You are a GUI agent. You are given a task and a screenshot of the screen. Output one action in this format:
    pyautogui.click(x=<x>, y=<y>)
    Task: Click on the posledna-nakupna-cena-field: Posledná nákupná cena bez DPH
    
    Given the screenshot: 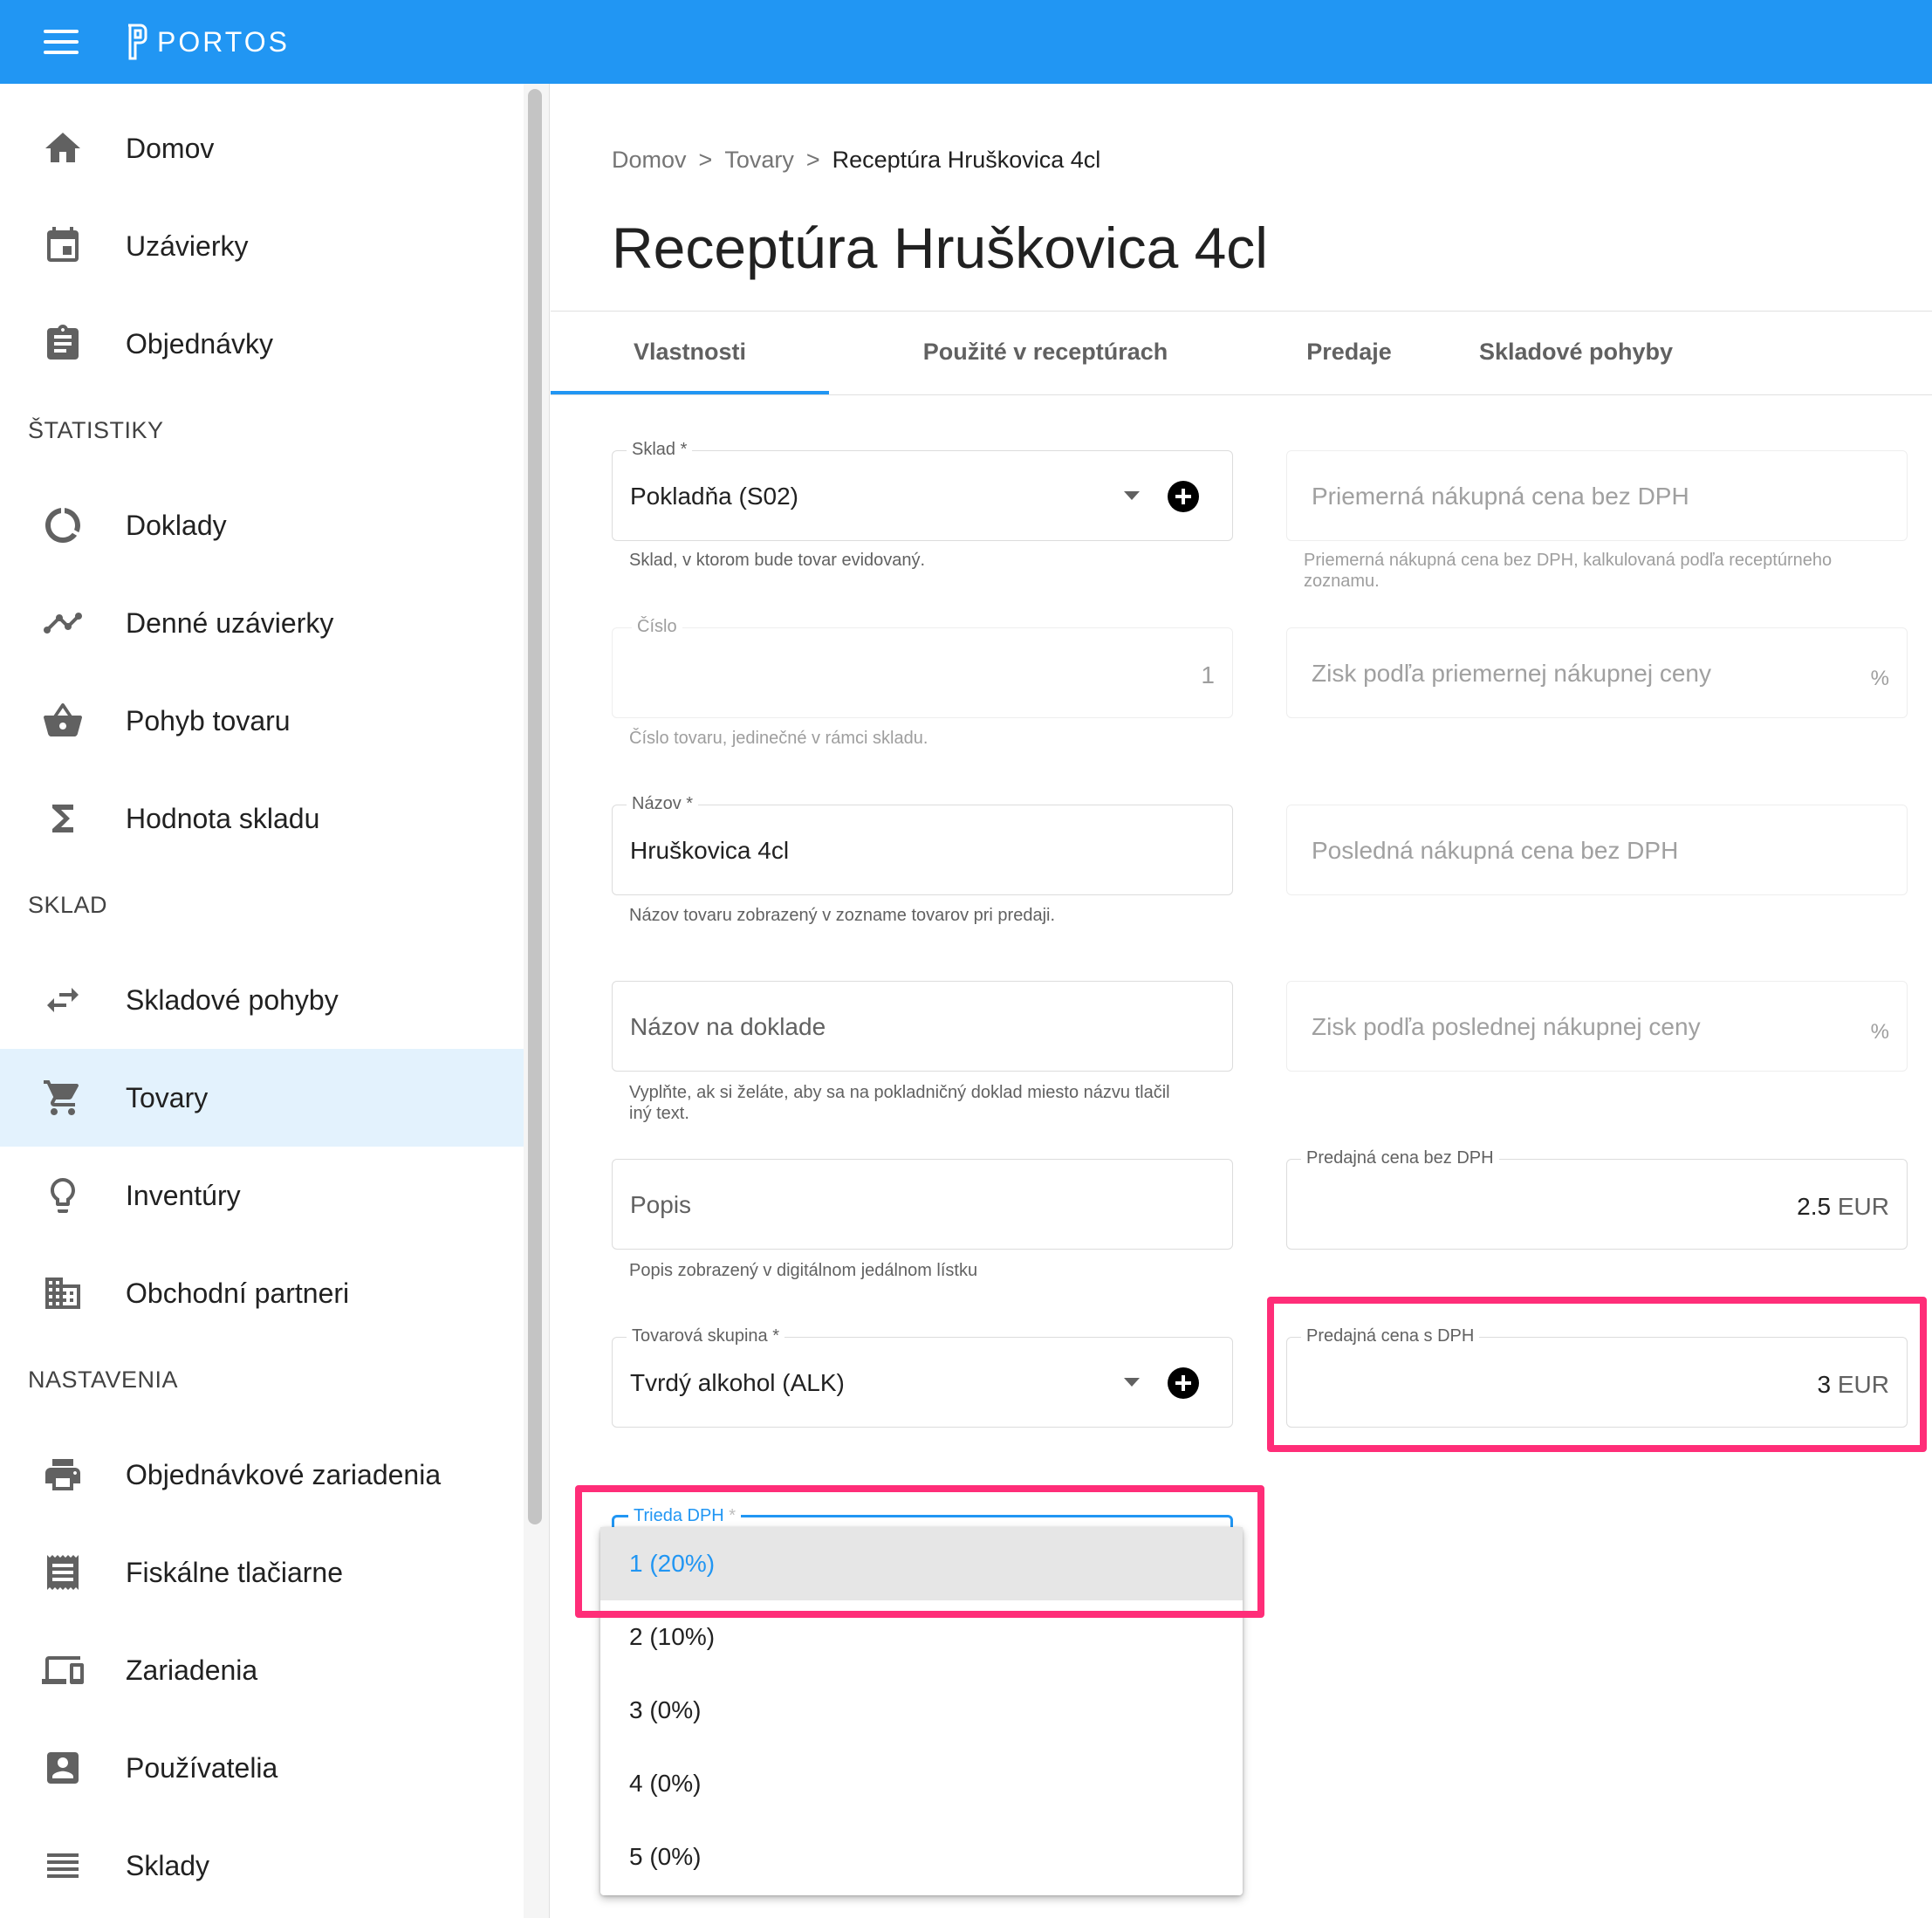 What is the action you would take?
    pyautogui.click(x=1597, y=850)
    